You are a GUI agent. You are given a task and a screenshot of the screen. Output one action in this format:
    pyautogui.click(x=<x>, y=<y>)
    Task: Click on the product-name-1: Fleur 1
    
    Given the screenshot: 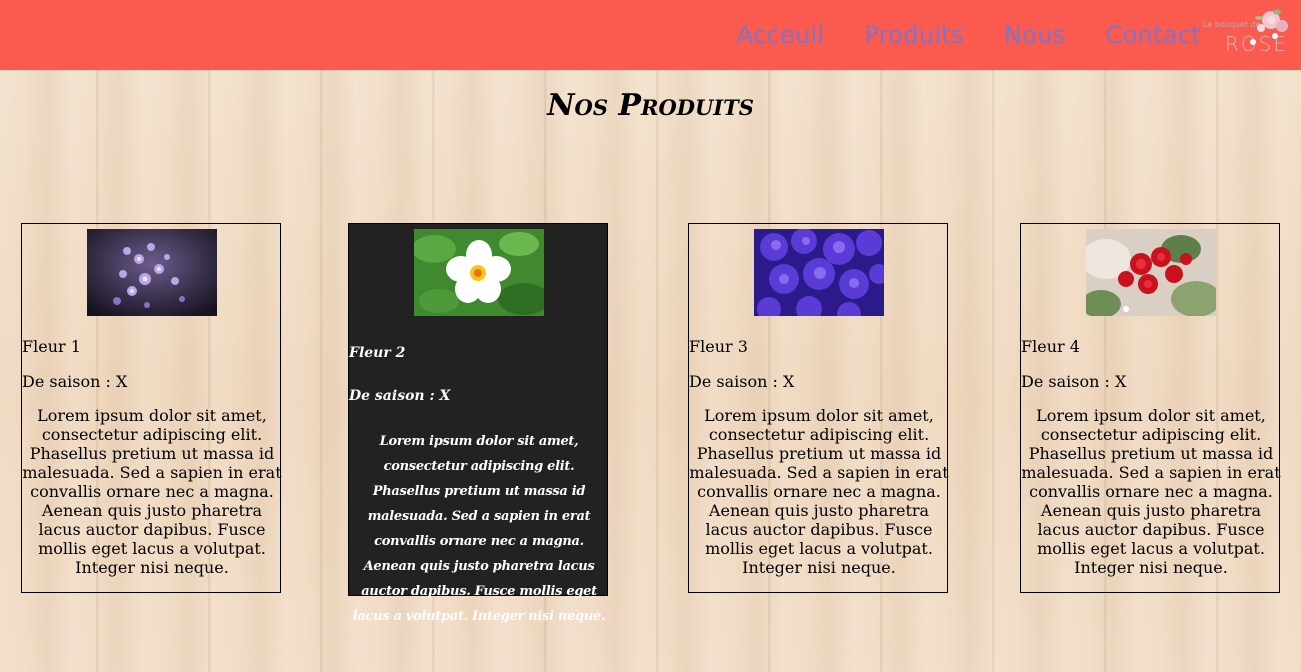 What is the action you would take?
    pyautogui.click(x=51, y=346)
    